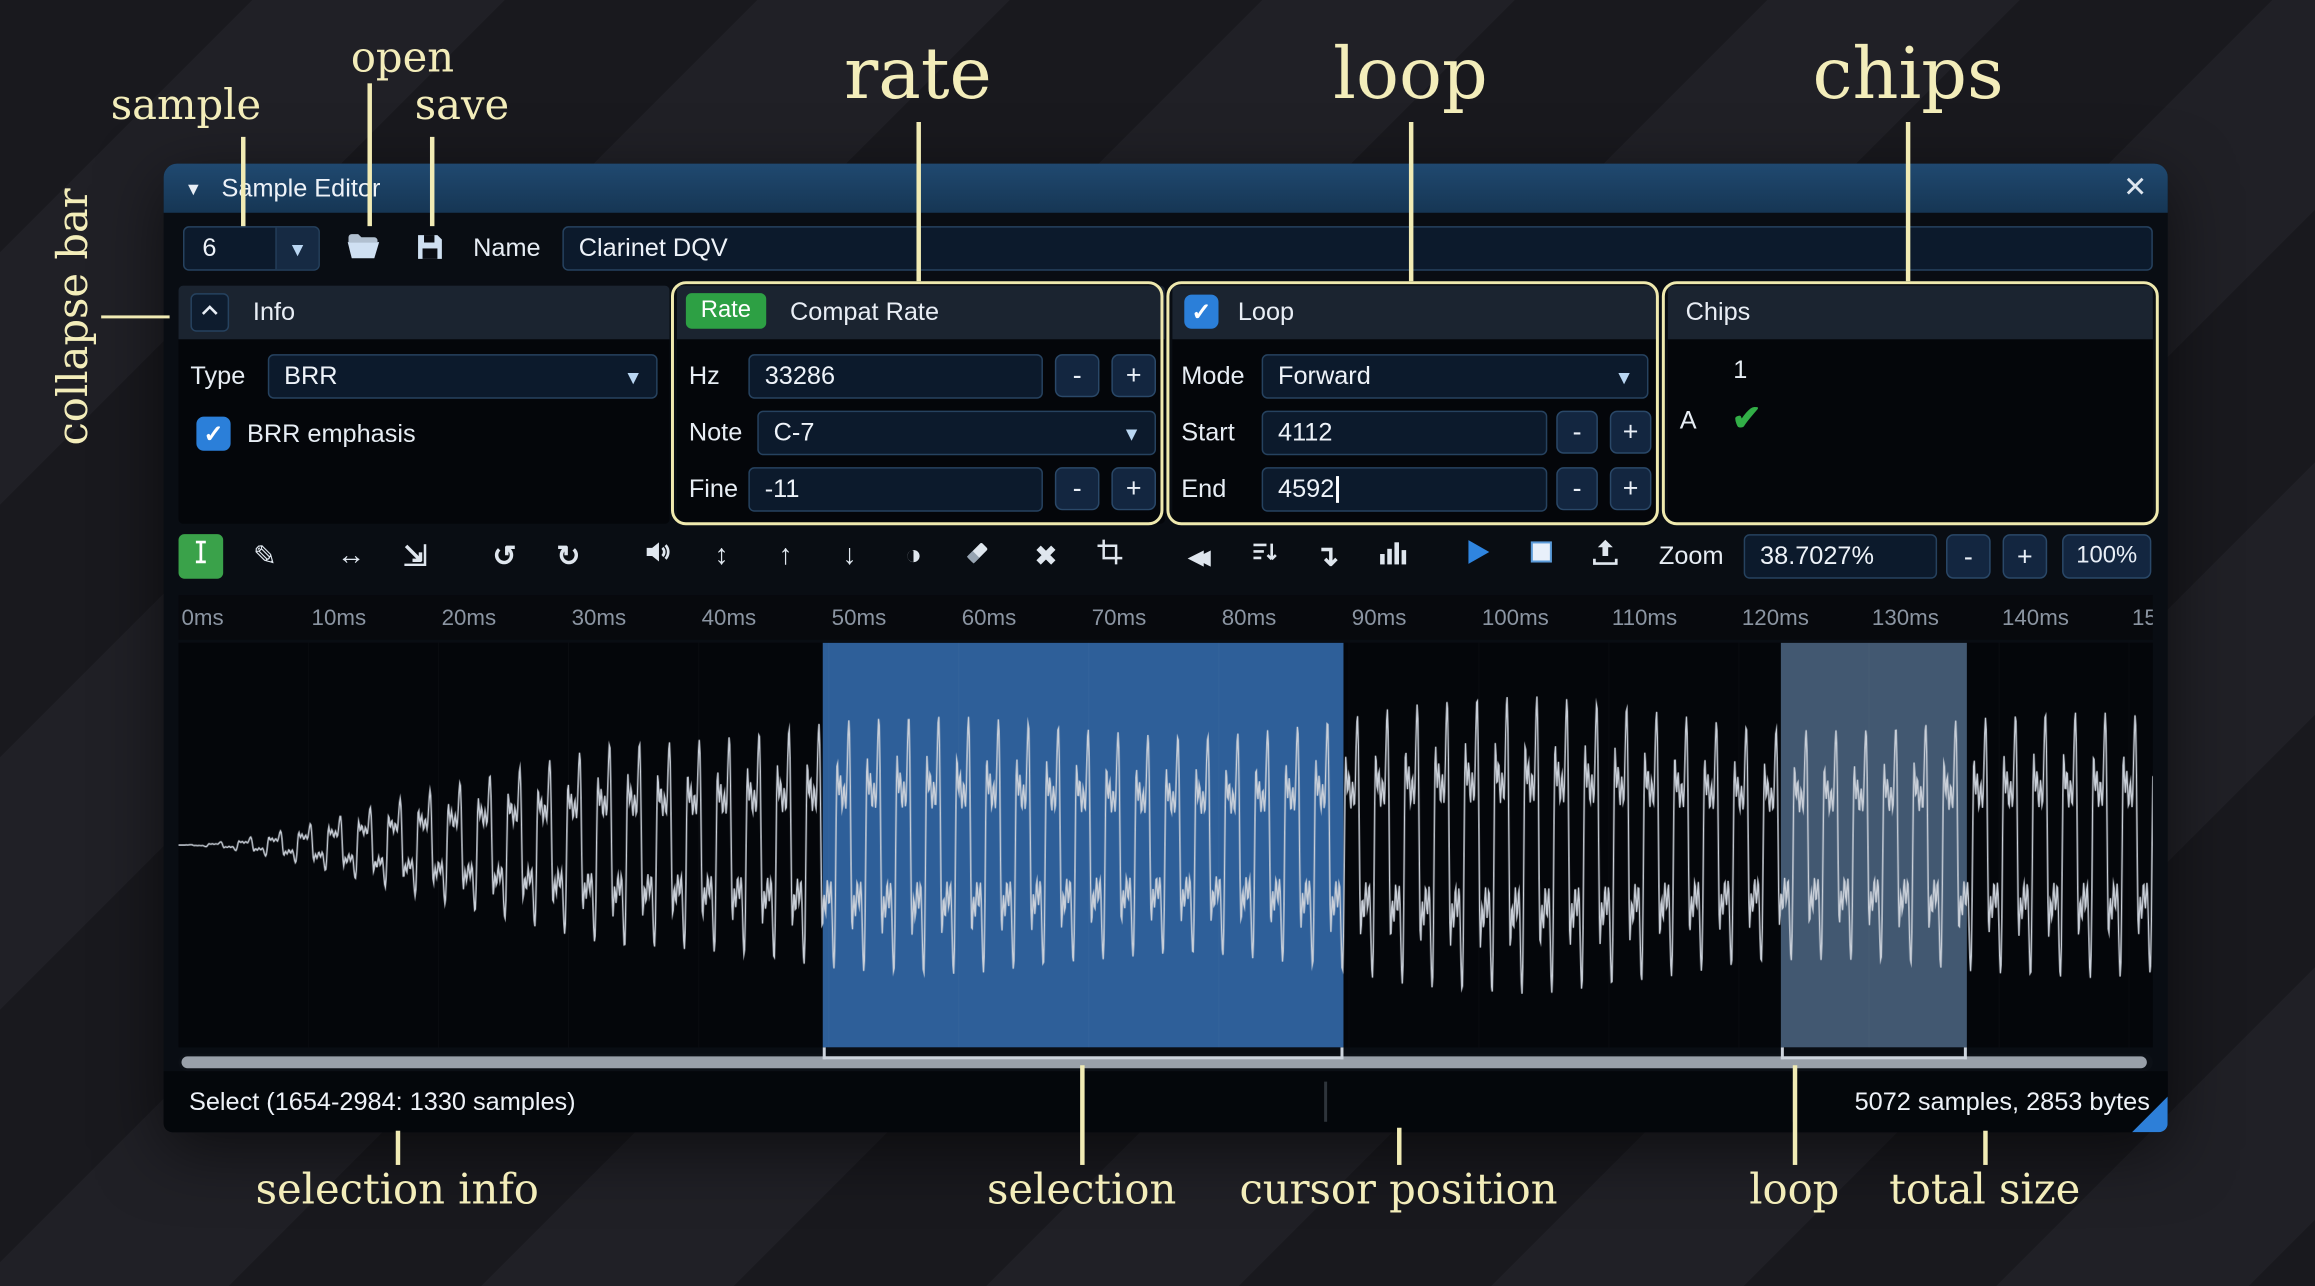  Describe the element at coordinates (135, 316) in the screenshot. I see `collapse-bar-pointer-line` at that location.